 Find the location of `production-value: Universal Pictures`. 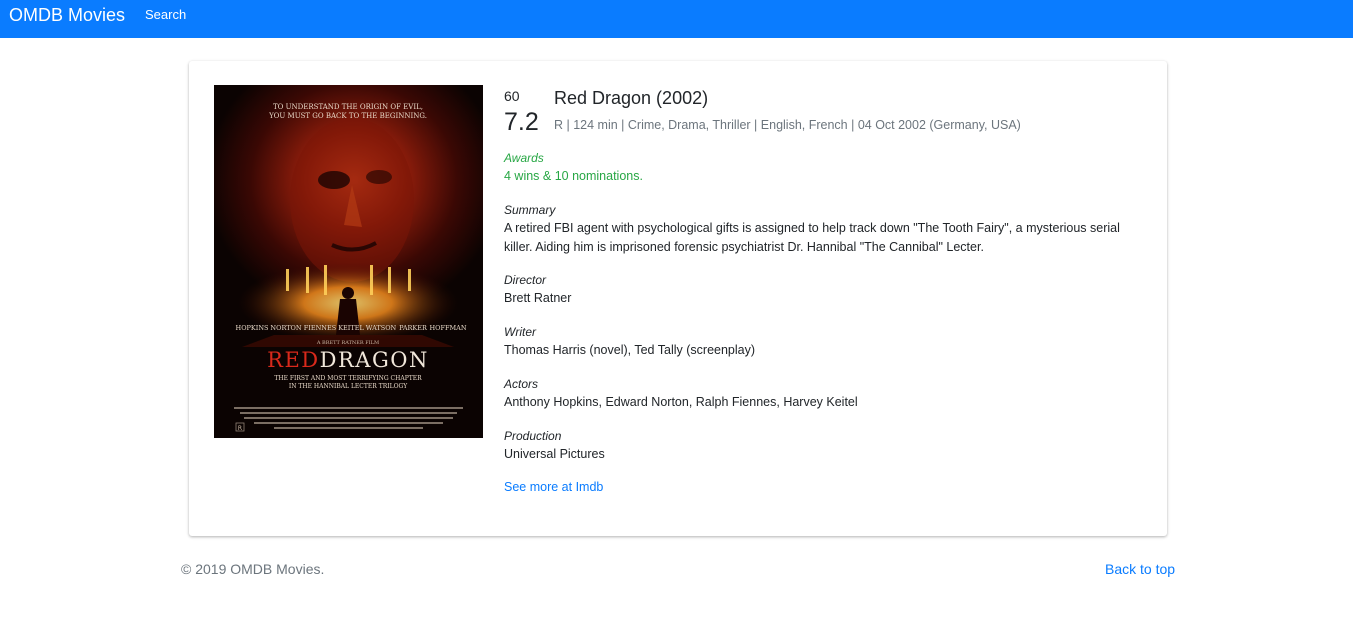

production-value: Universal Pictures is located at coordinates (554, 454).